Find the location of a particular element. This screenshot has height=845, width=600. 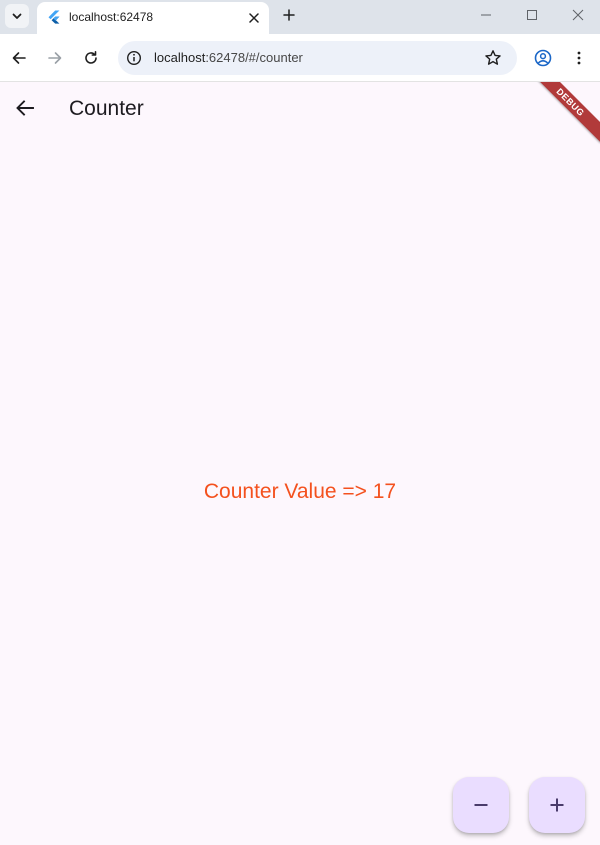

reload-button is located at coordinates (91, 58).